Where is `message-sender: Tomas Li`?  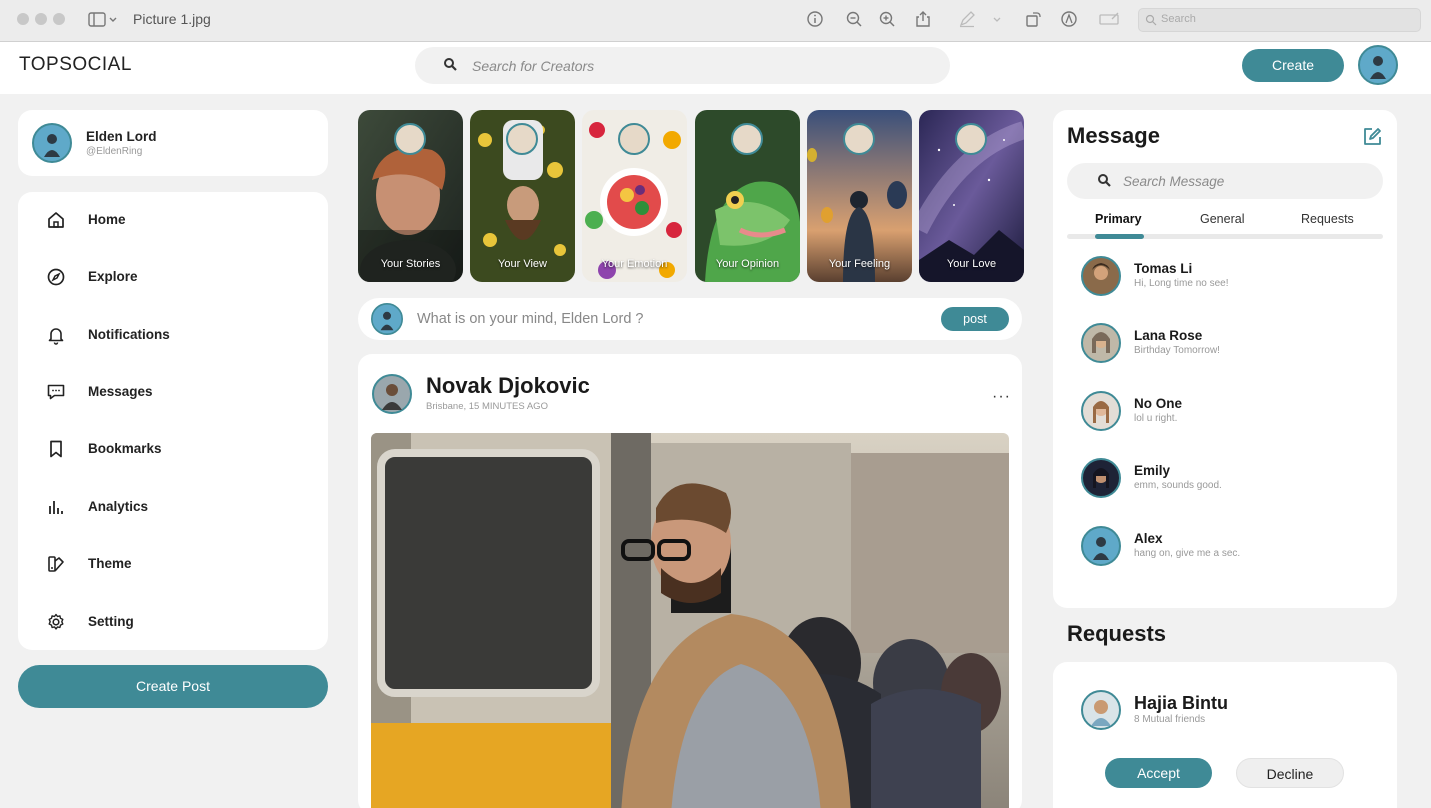
message-sender: Tomas Li is located at coordinates (1163, 268).